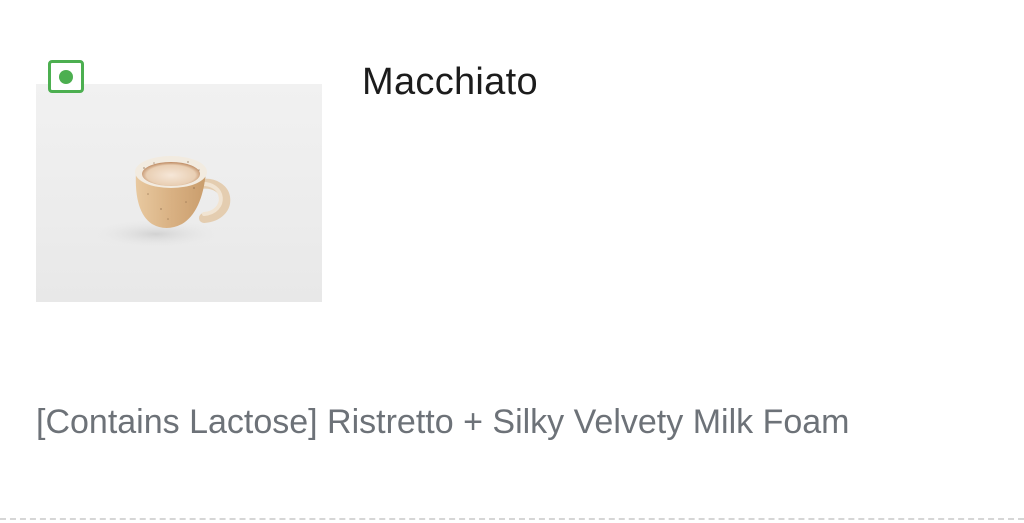  Describe the element at coordinates (512, 519) in the screenshot. I see `item-divider` at that location.